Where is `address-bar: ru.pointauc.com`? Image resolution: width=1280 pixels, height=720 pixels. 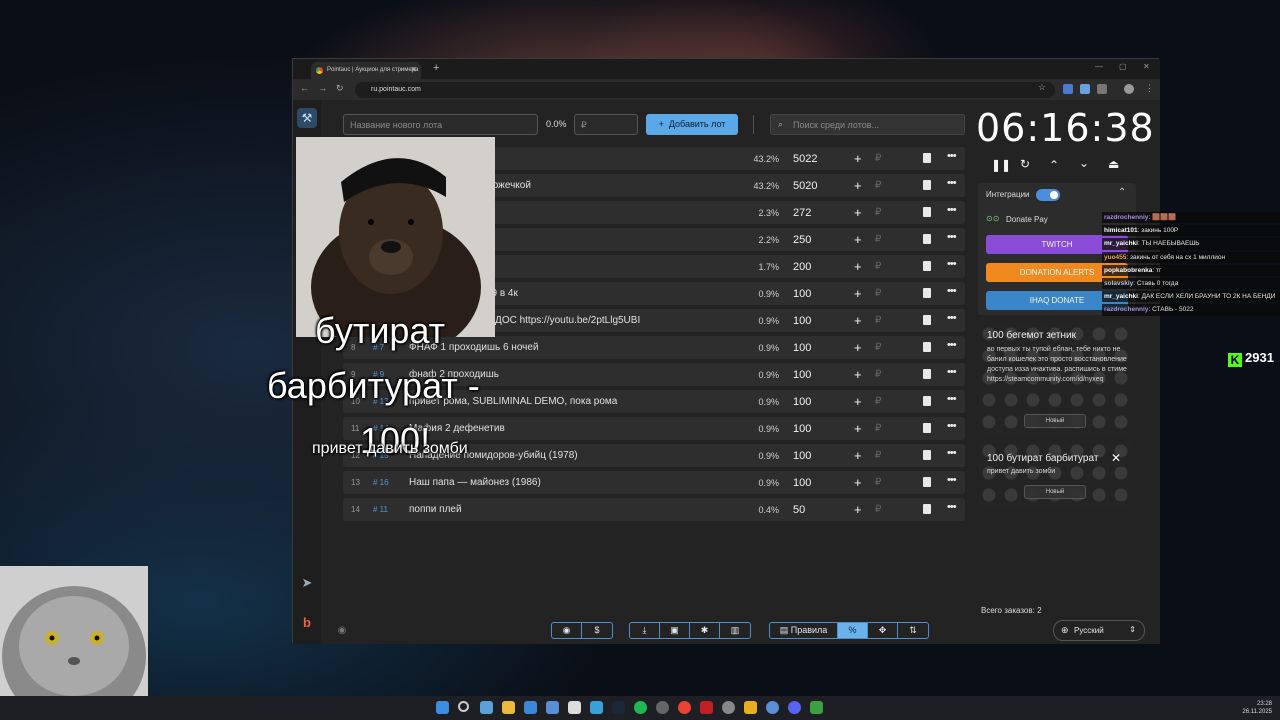 address-bar: ru.pointauc.com is located at coordinates (705, 90).